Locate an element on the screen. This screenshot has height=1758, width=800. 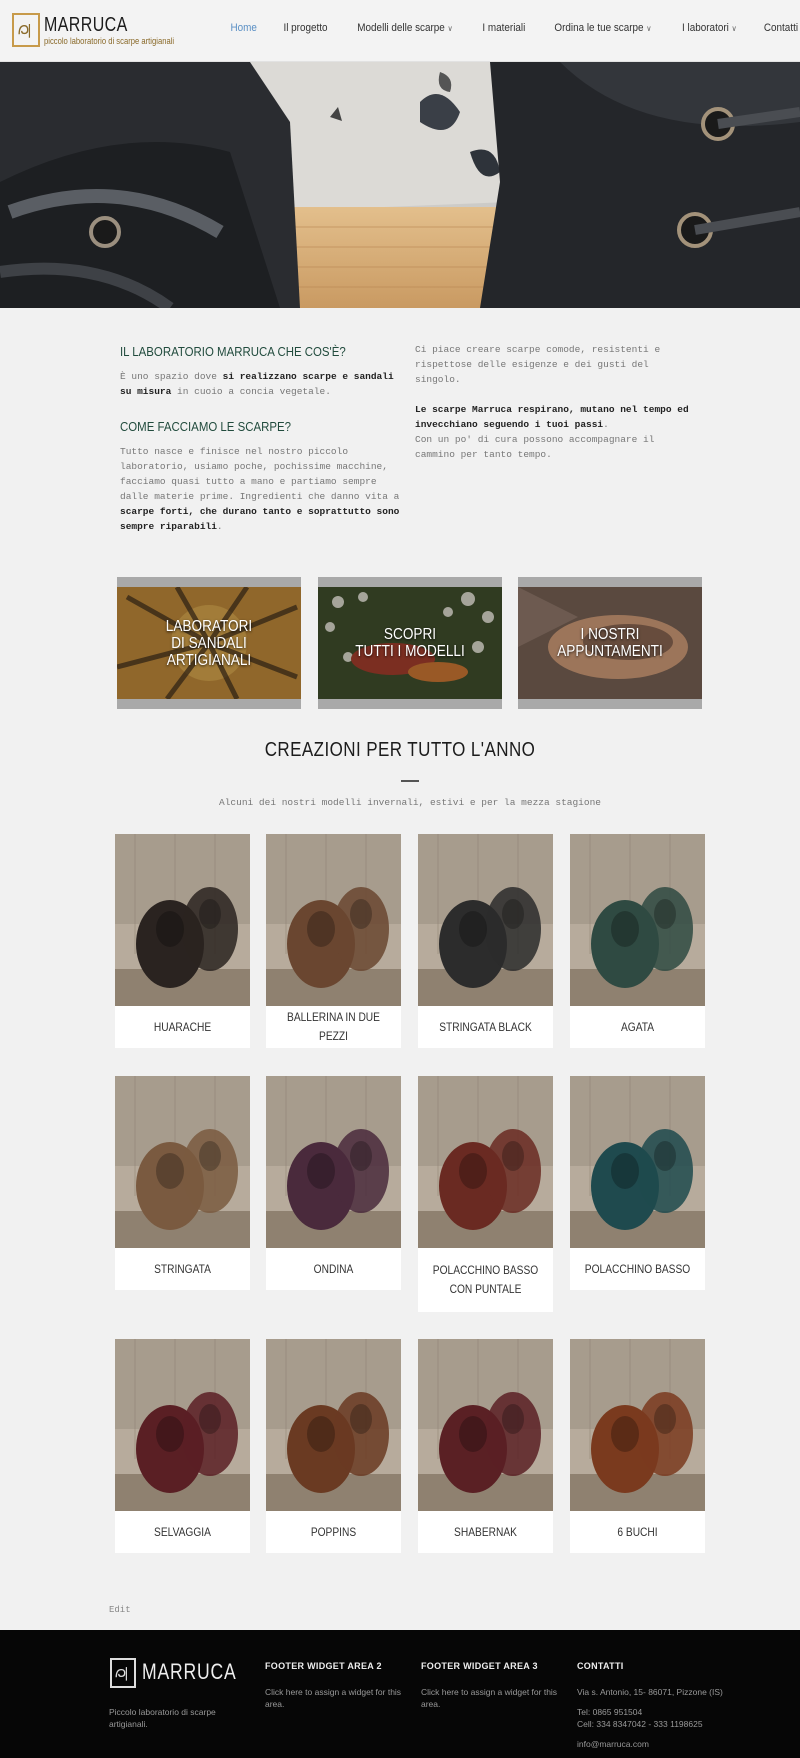
nav-item-contatti: Contatti is located at coordinates (781, 28).